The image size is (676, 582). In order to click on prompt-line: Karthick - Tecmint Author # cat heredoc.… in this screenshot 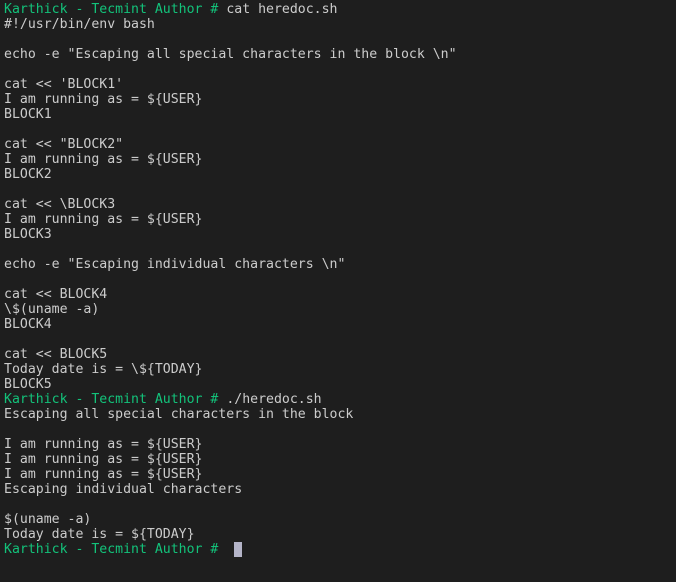, I will do `click(340, 9)`.